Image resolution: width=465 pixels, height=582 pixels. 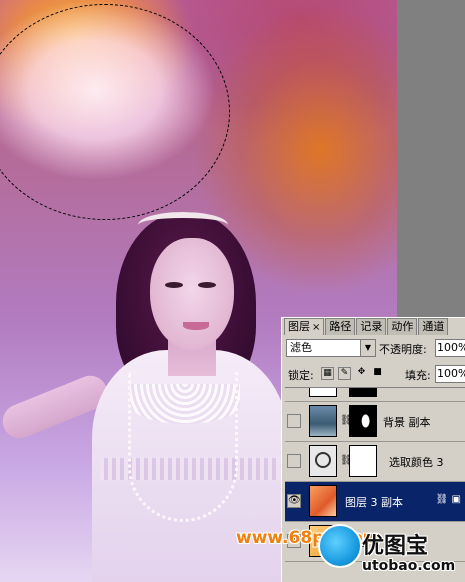 What do you see at coordinates (327, 373) in the screenshot?
I see `lock-transparency-icon: ▦` at bounding box center [327, 373].